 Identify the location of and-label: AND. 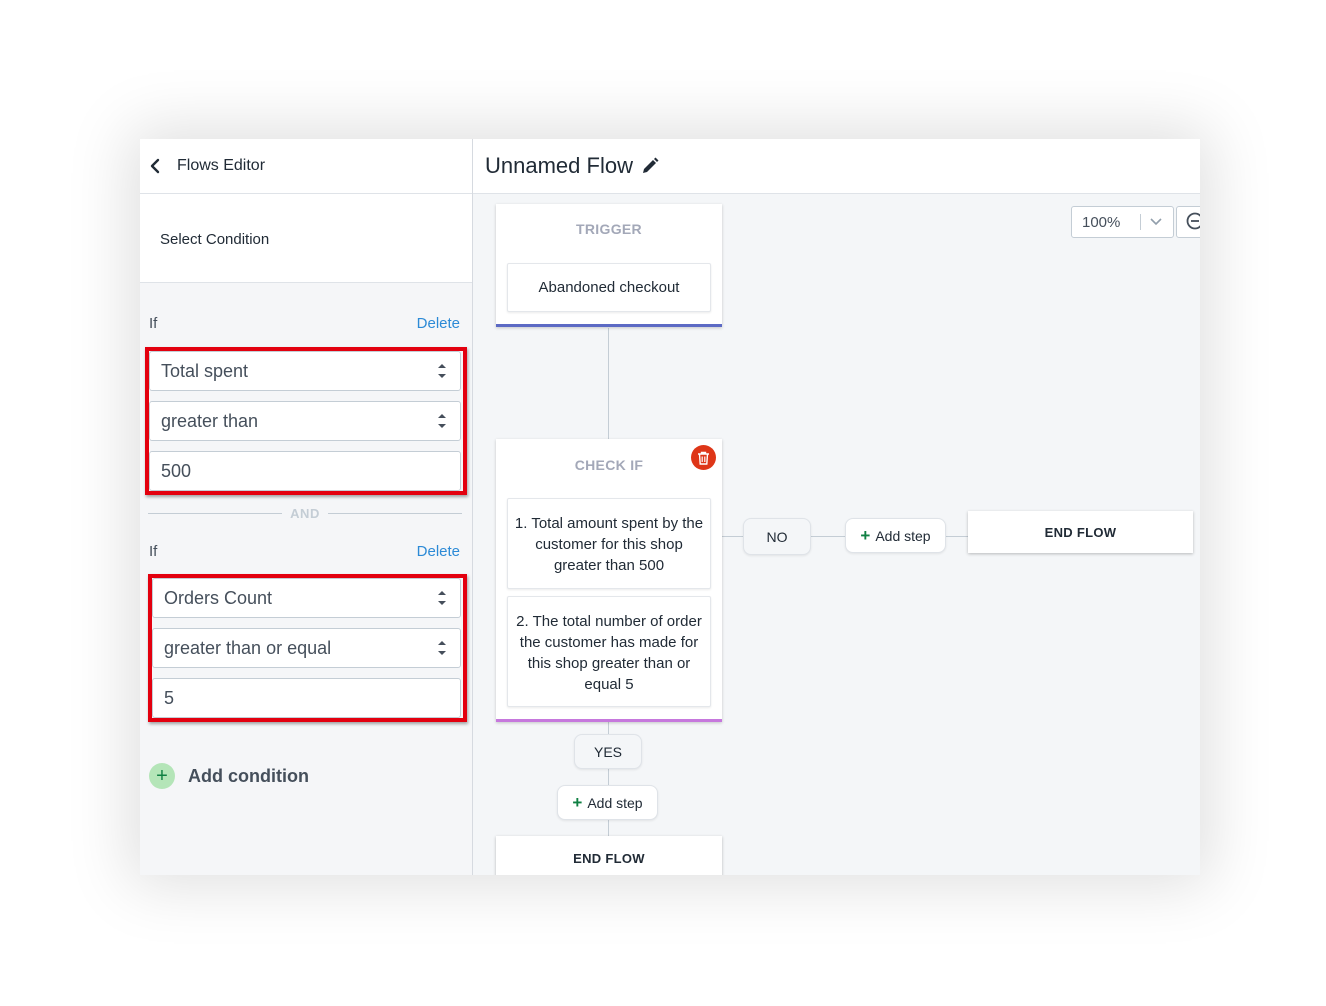
(305, 513).